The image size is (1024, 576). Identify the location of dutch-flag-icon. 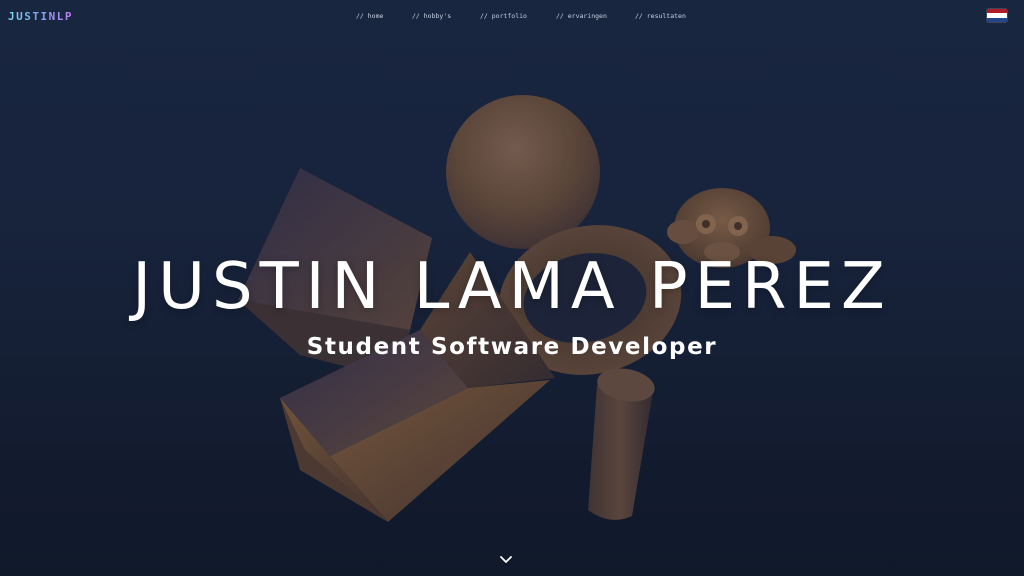
(997, 15).